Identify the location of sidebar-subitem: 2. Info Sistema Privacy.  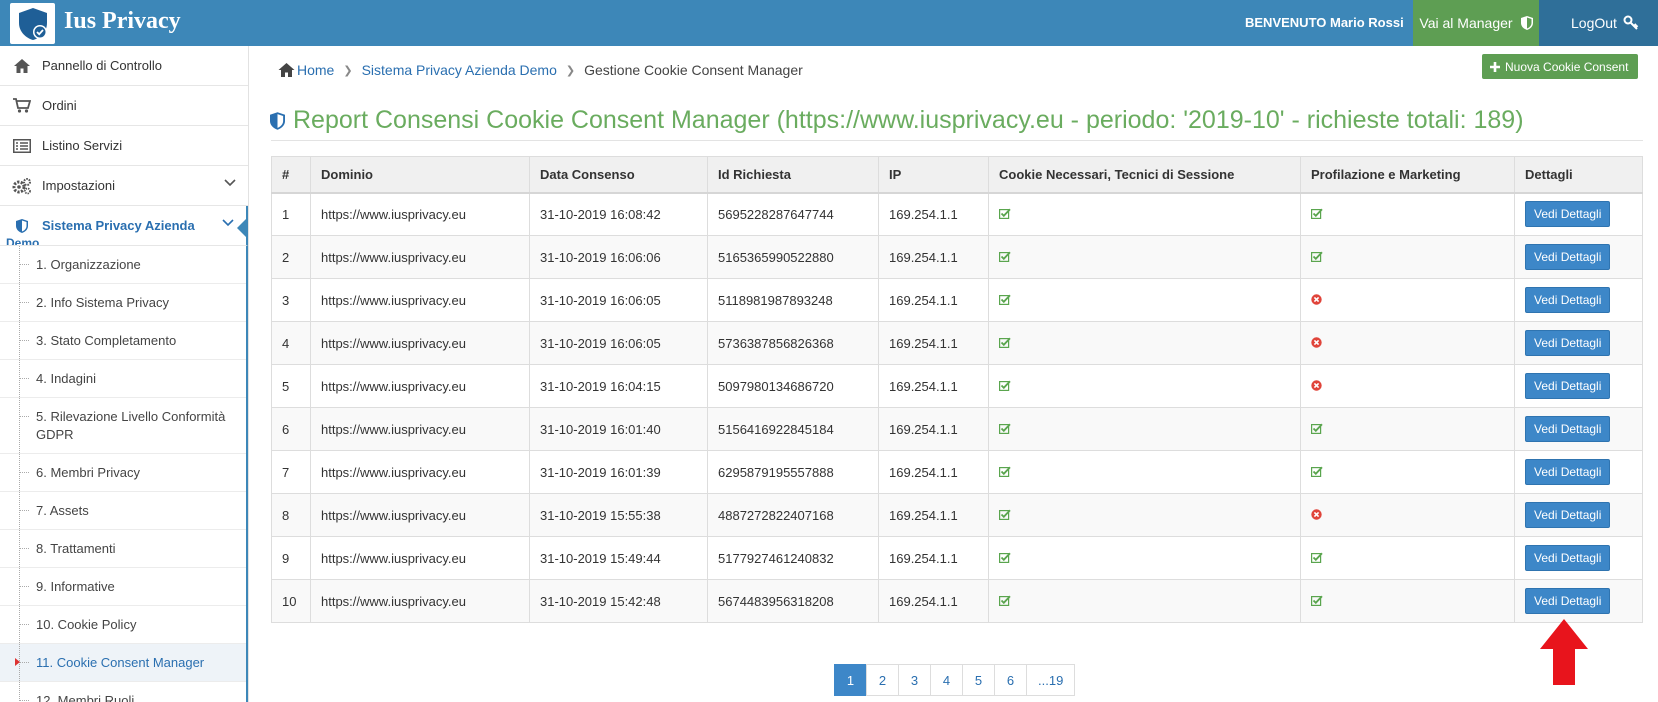
(123, 303).